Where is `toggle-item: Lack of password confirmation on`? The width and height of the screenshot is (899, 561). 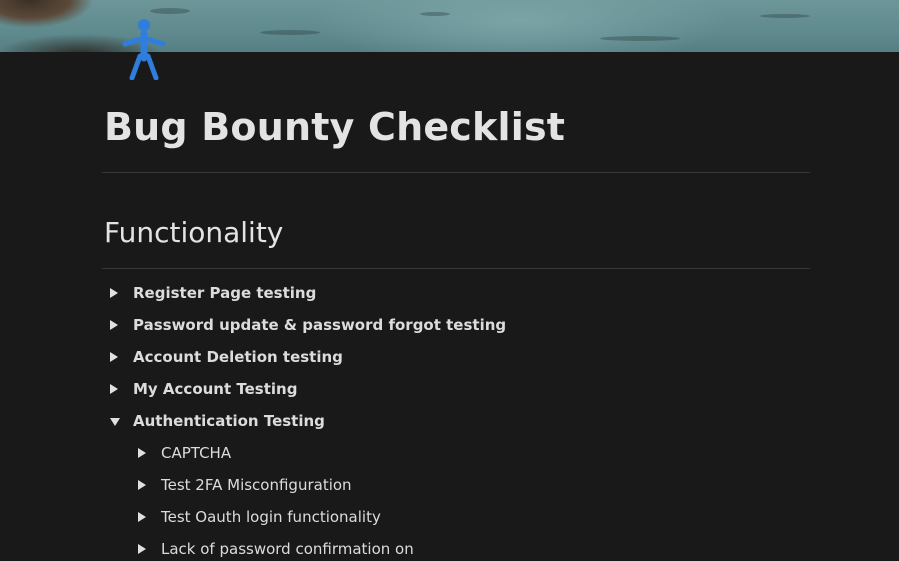
toggle-item: Lack of password confirmation on is located at coordinates (276, 549).